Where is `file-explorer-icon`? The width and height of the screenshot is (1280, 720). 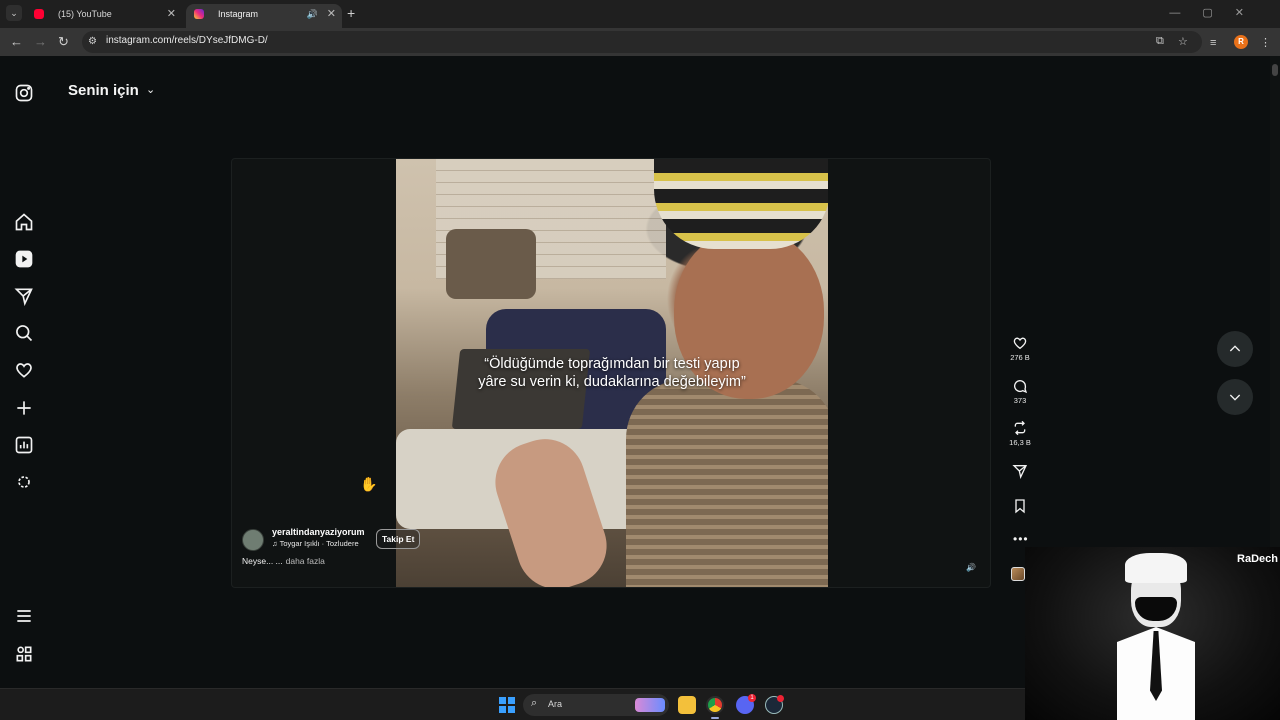
file-explorer-icon is located at coordinates (687, 705).